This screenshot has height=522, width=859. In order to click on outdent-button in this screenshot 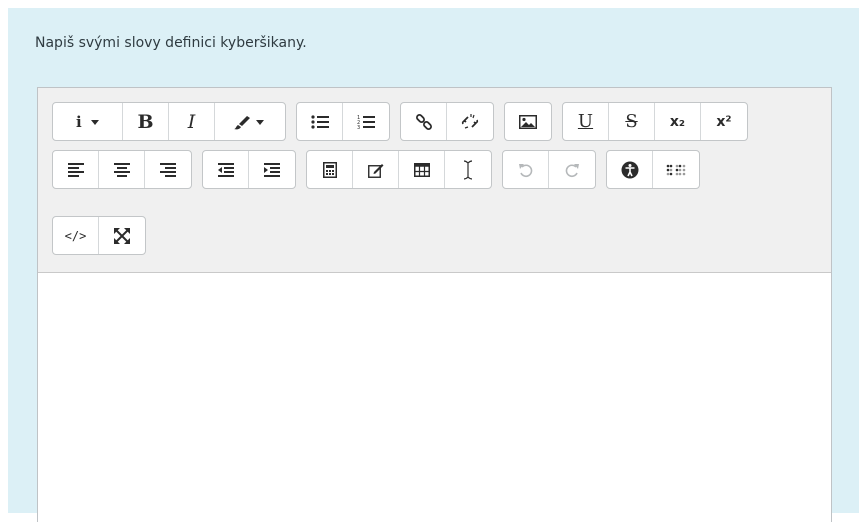, I will do `click(226, 169)`.